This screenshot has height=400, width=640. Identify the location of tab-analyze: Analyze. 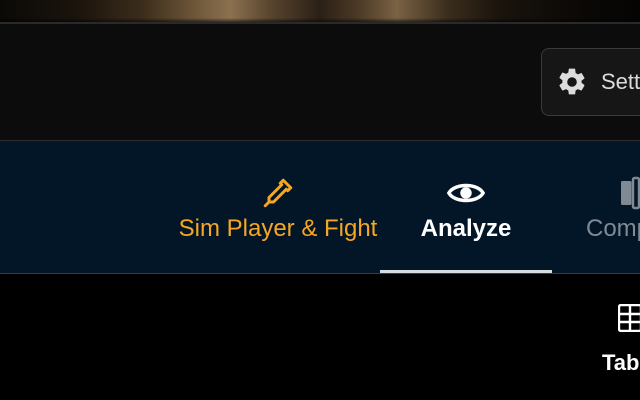
(466, 207).